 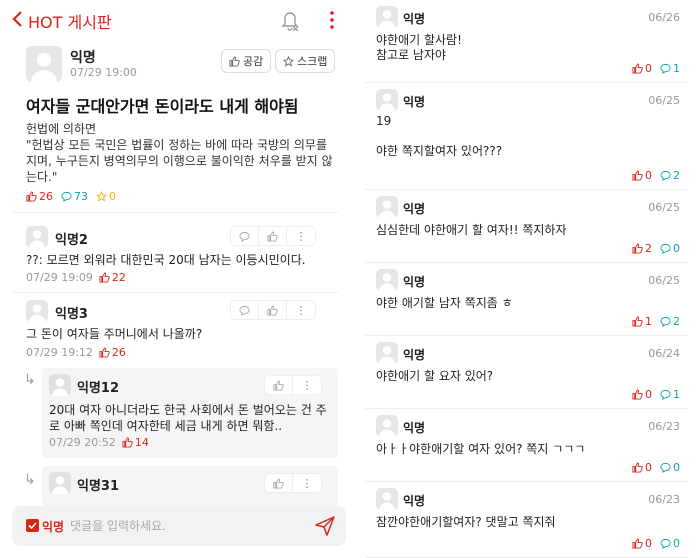 What do you see at coordinates (312, 61) in the screenshot?
I see `scrap-label: 스크랩` at bounding box center [312, 61].